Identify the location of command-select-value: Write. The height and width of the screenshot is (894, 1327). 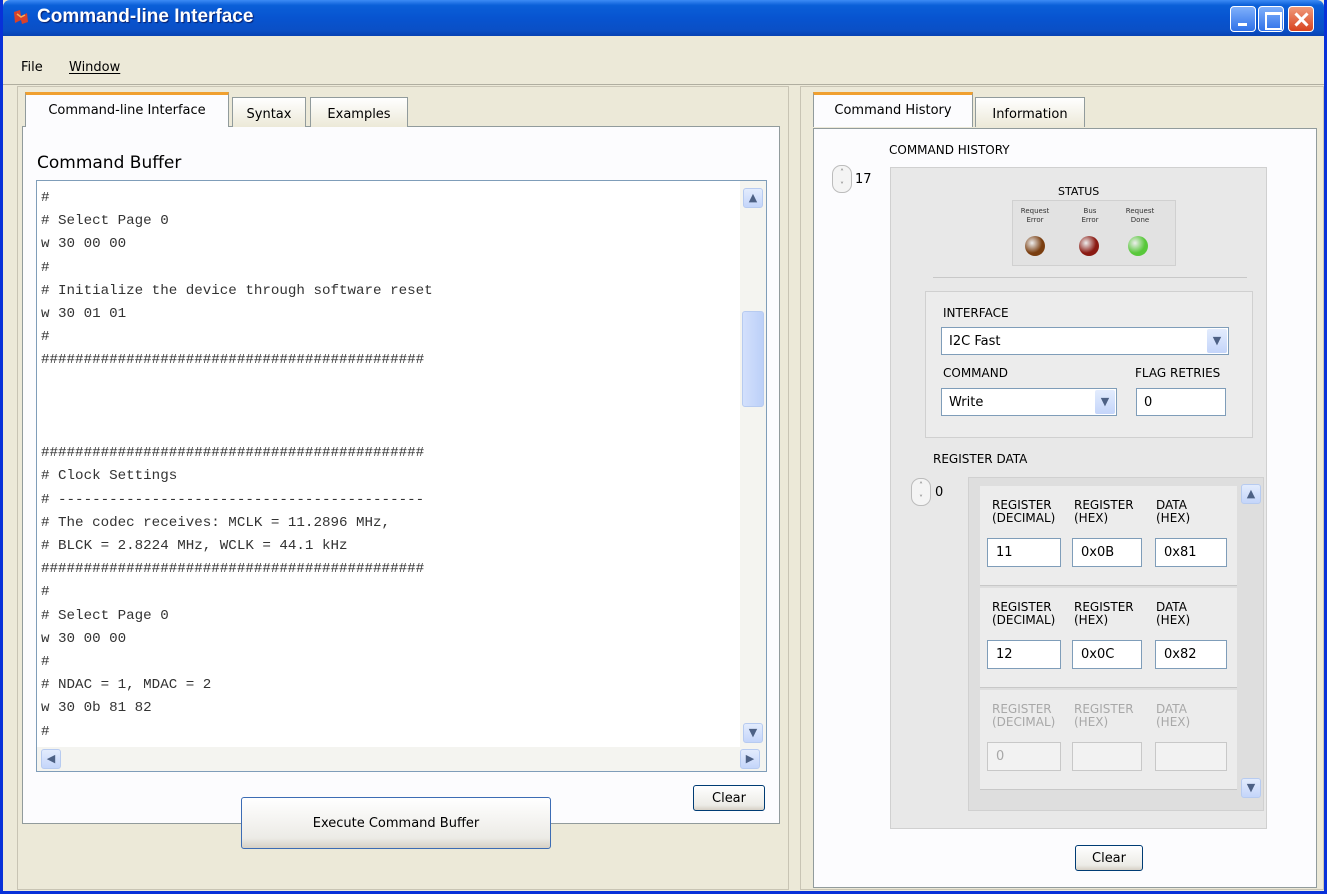
(966, 402).